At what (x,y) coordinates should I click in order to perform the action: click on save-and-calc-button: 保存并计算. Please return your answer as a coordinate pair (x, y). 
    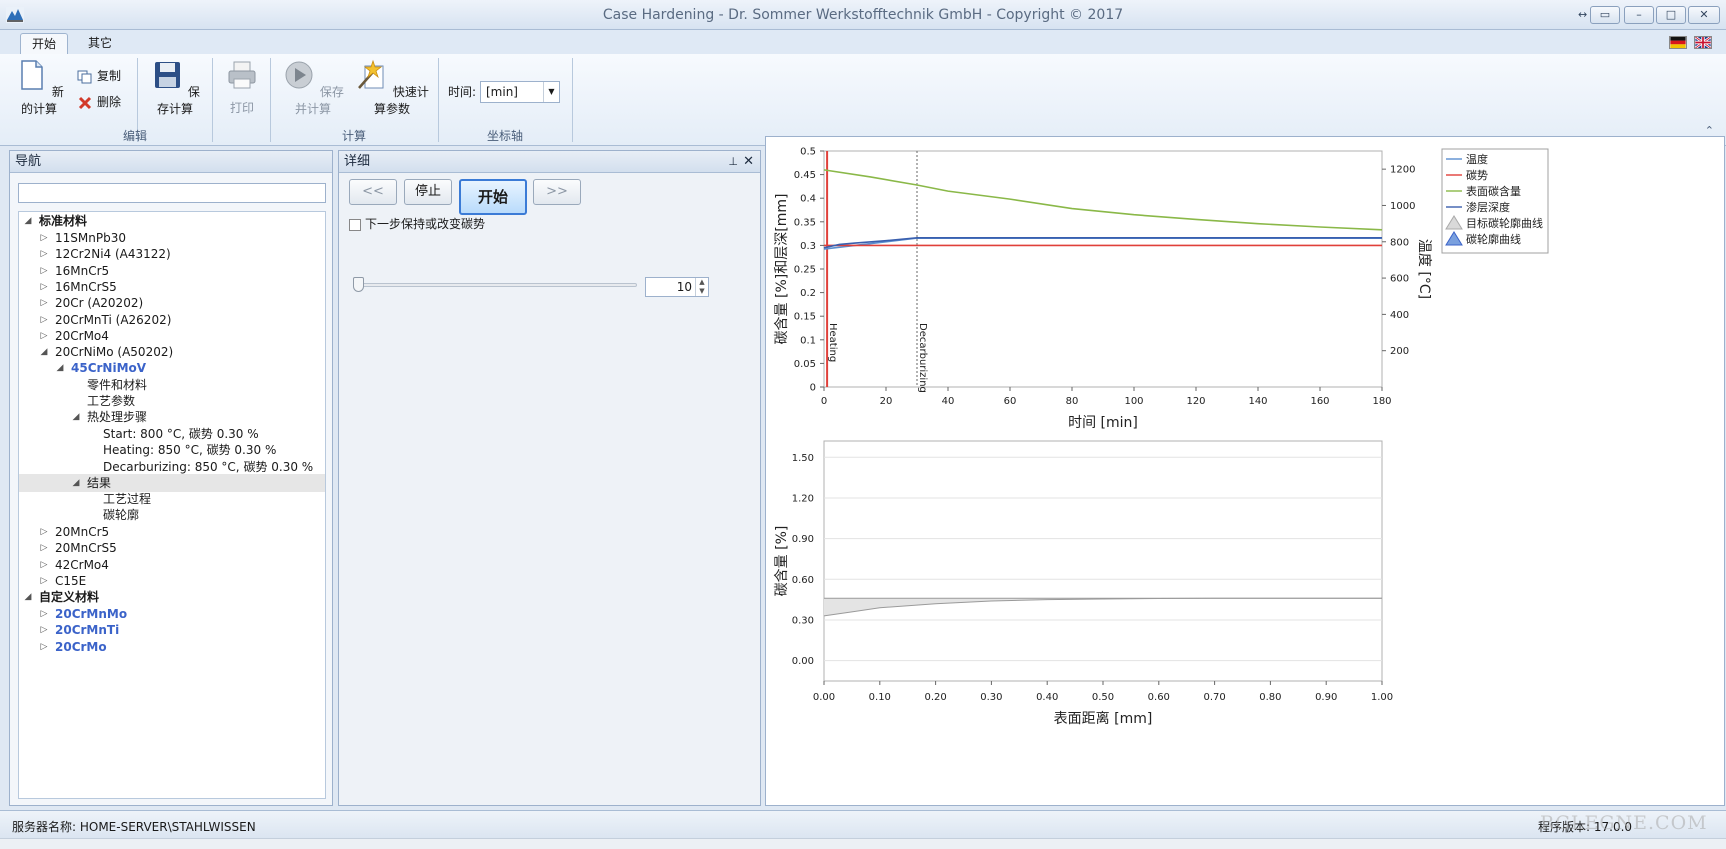
    Looking at the image, I should click on (313, 87).